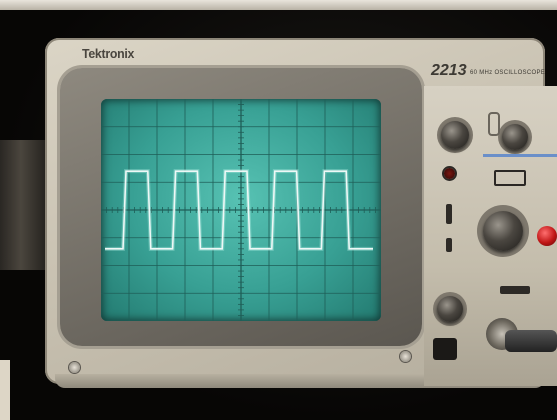  Describe the element at coordinates (445, 349) in the screenshot. I see `power-switch` at that location.